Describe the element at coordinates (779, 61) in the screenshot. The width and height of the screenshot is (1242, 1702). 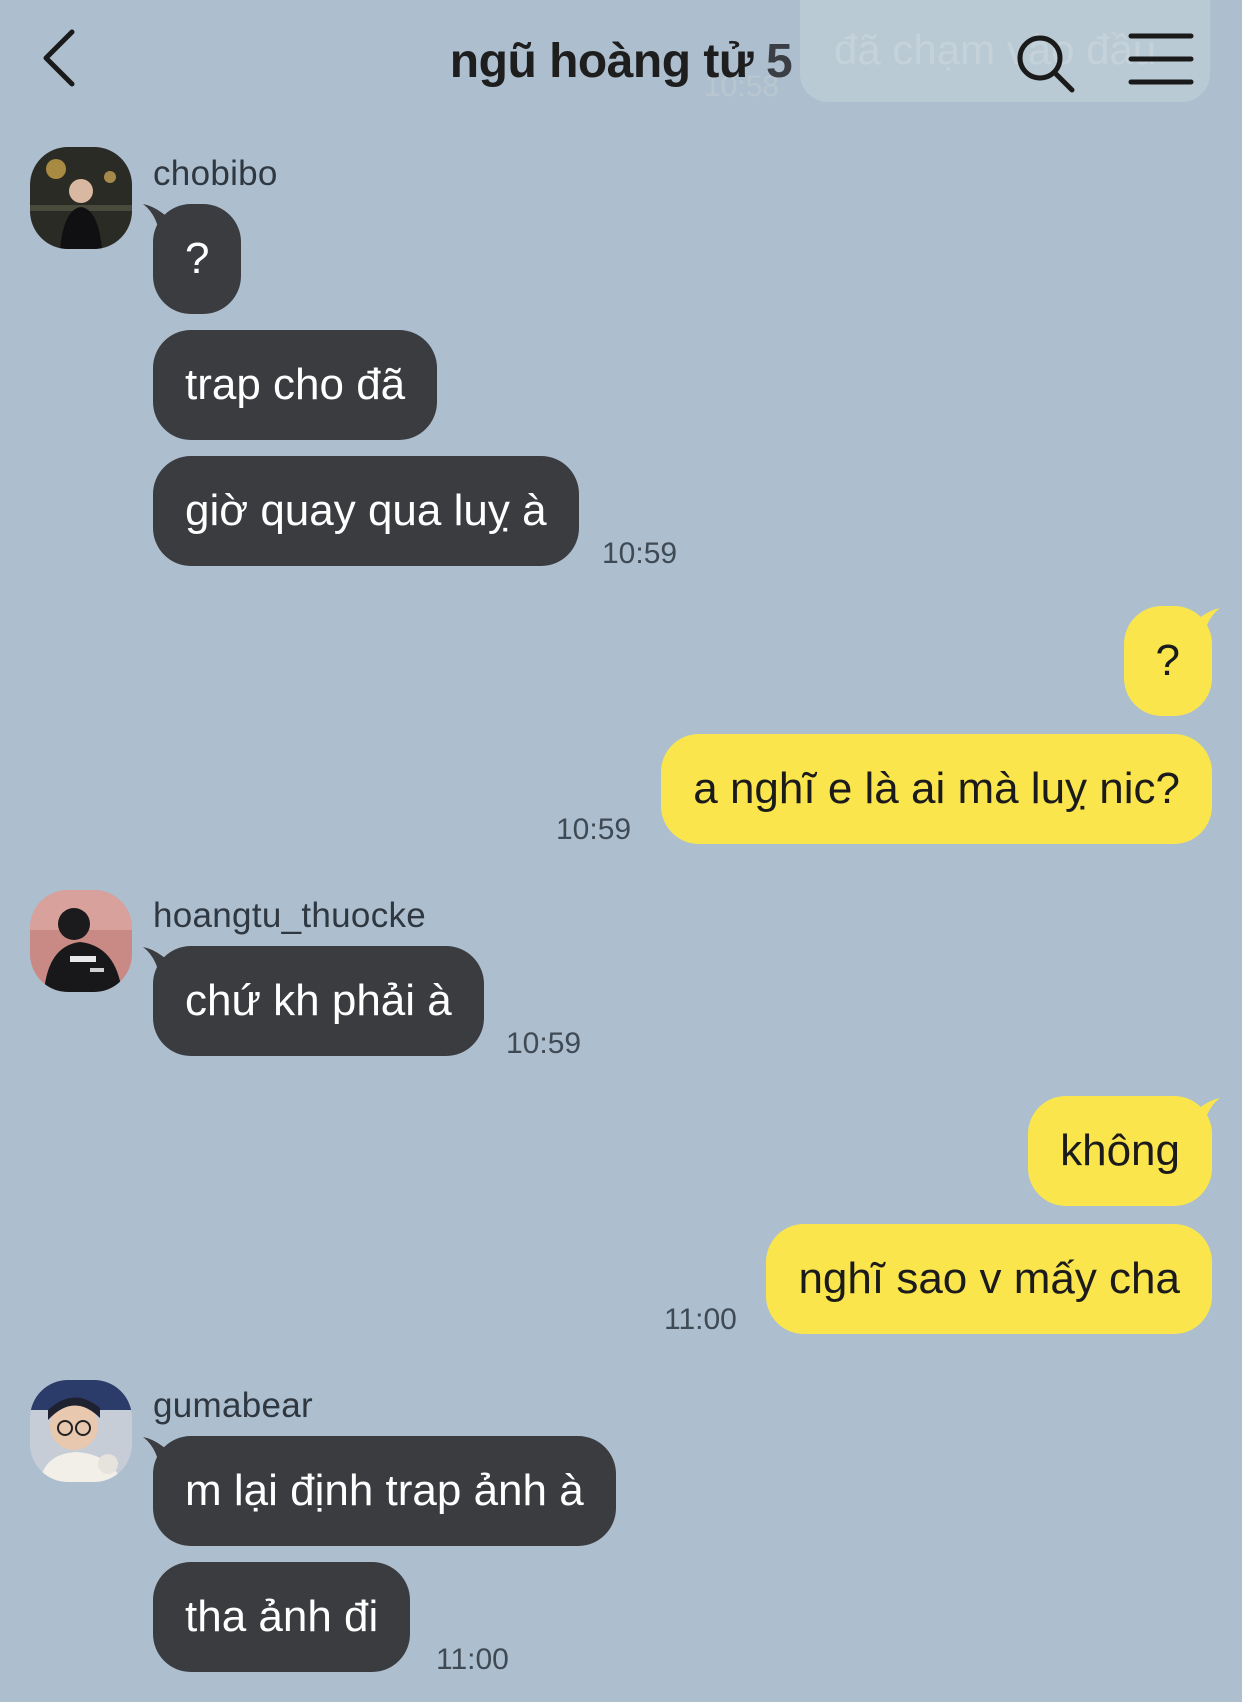
I see `member-count: 5` at that location.